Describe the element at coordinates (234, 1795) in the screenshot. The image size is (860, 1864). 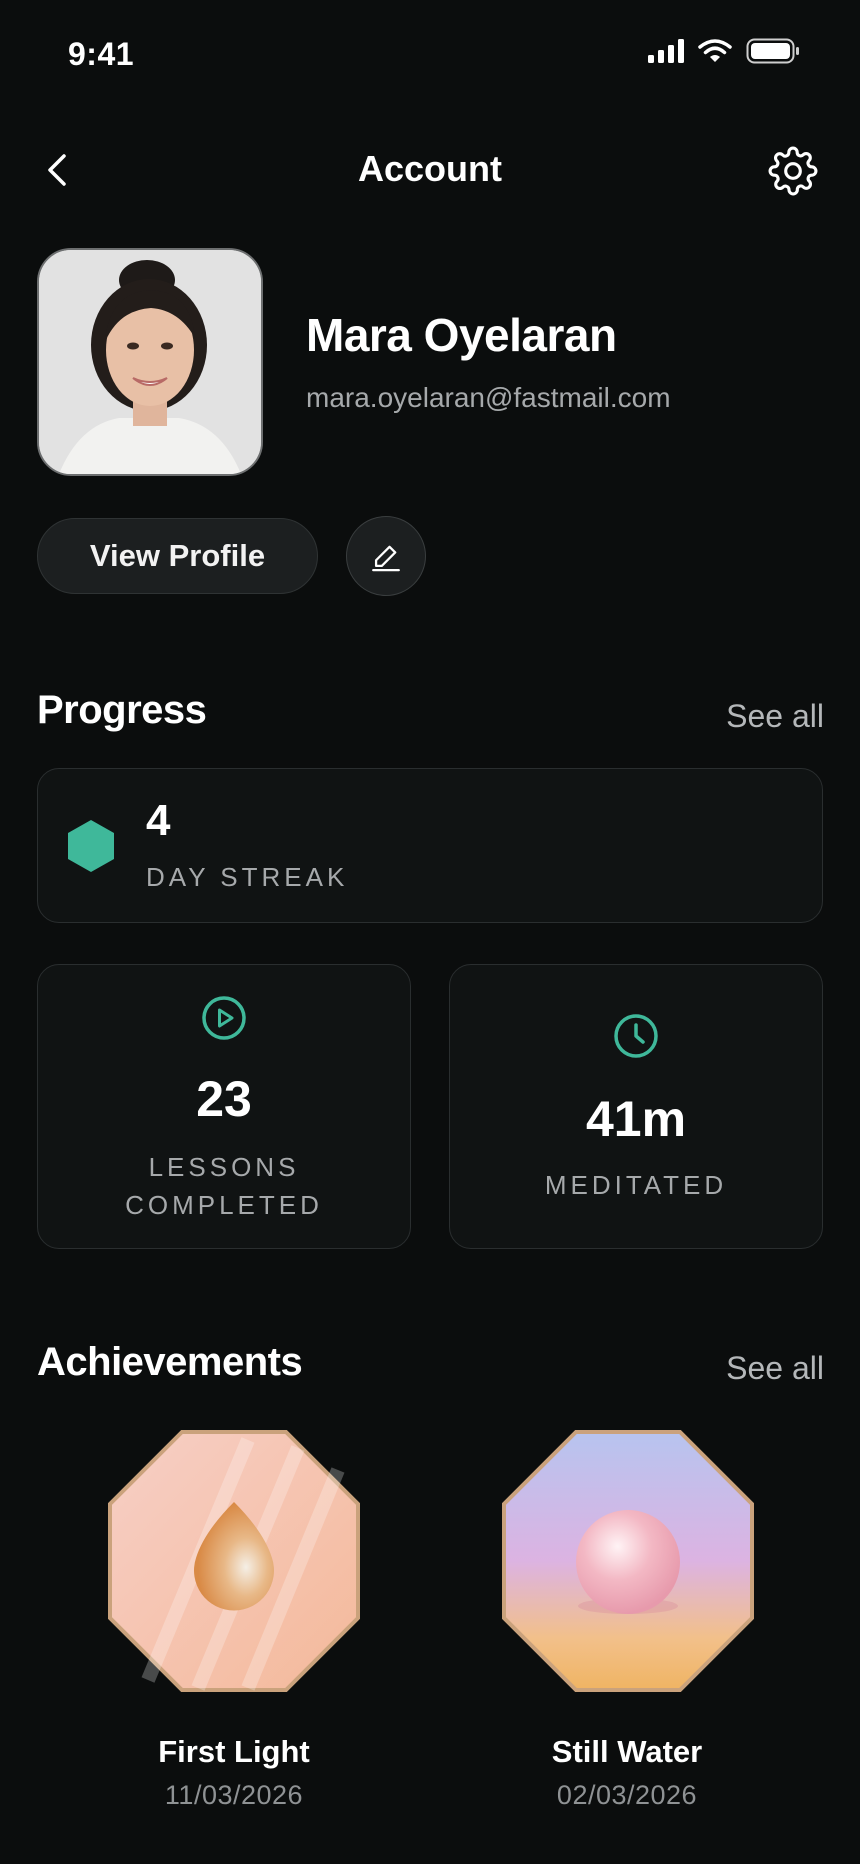
I see `achievement-date: 11/03/2026` at that location.